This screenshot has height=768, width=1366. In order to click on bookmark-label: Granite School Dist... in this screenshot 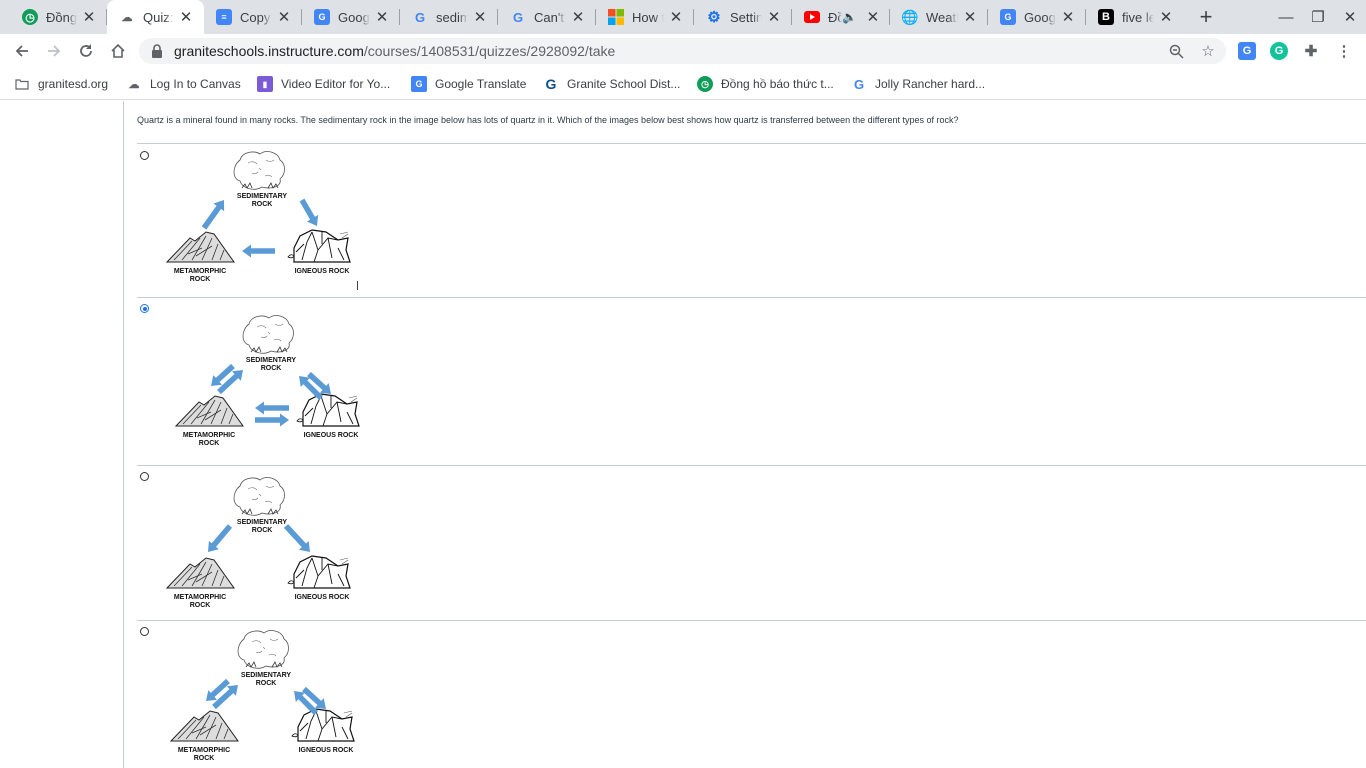, I will do `click(624, 84)`.